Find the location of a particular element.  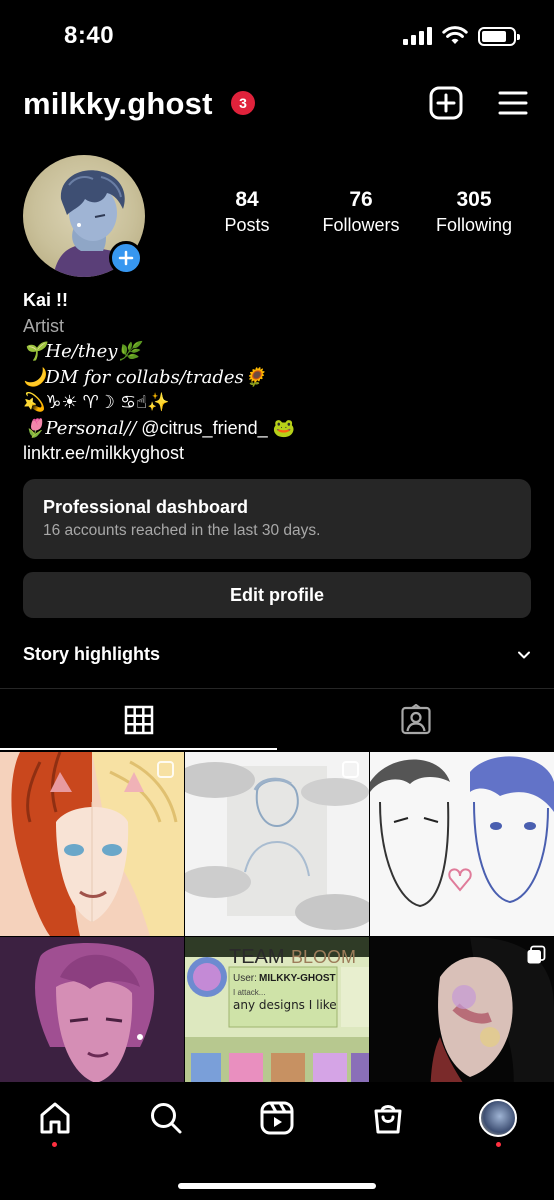

notification-badge: 3 is located at coordinates (243, 103).